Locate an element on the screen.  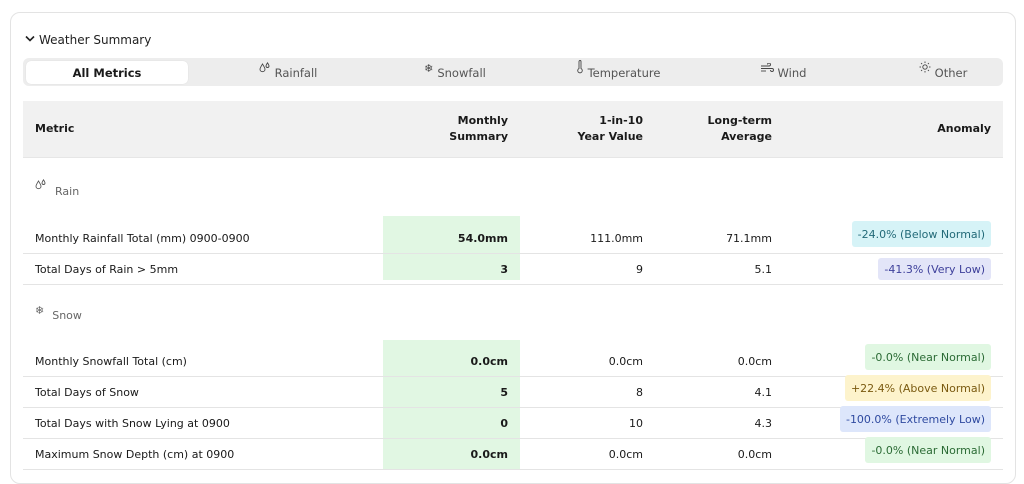
metric-name: Monthly Snowfall Total (cm) is located at coordinates (111, 361).